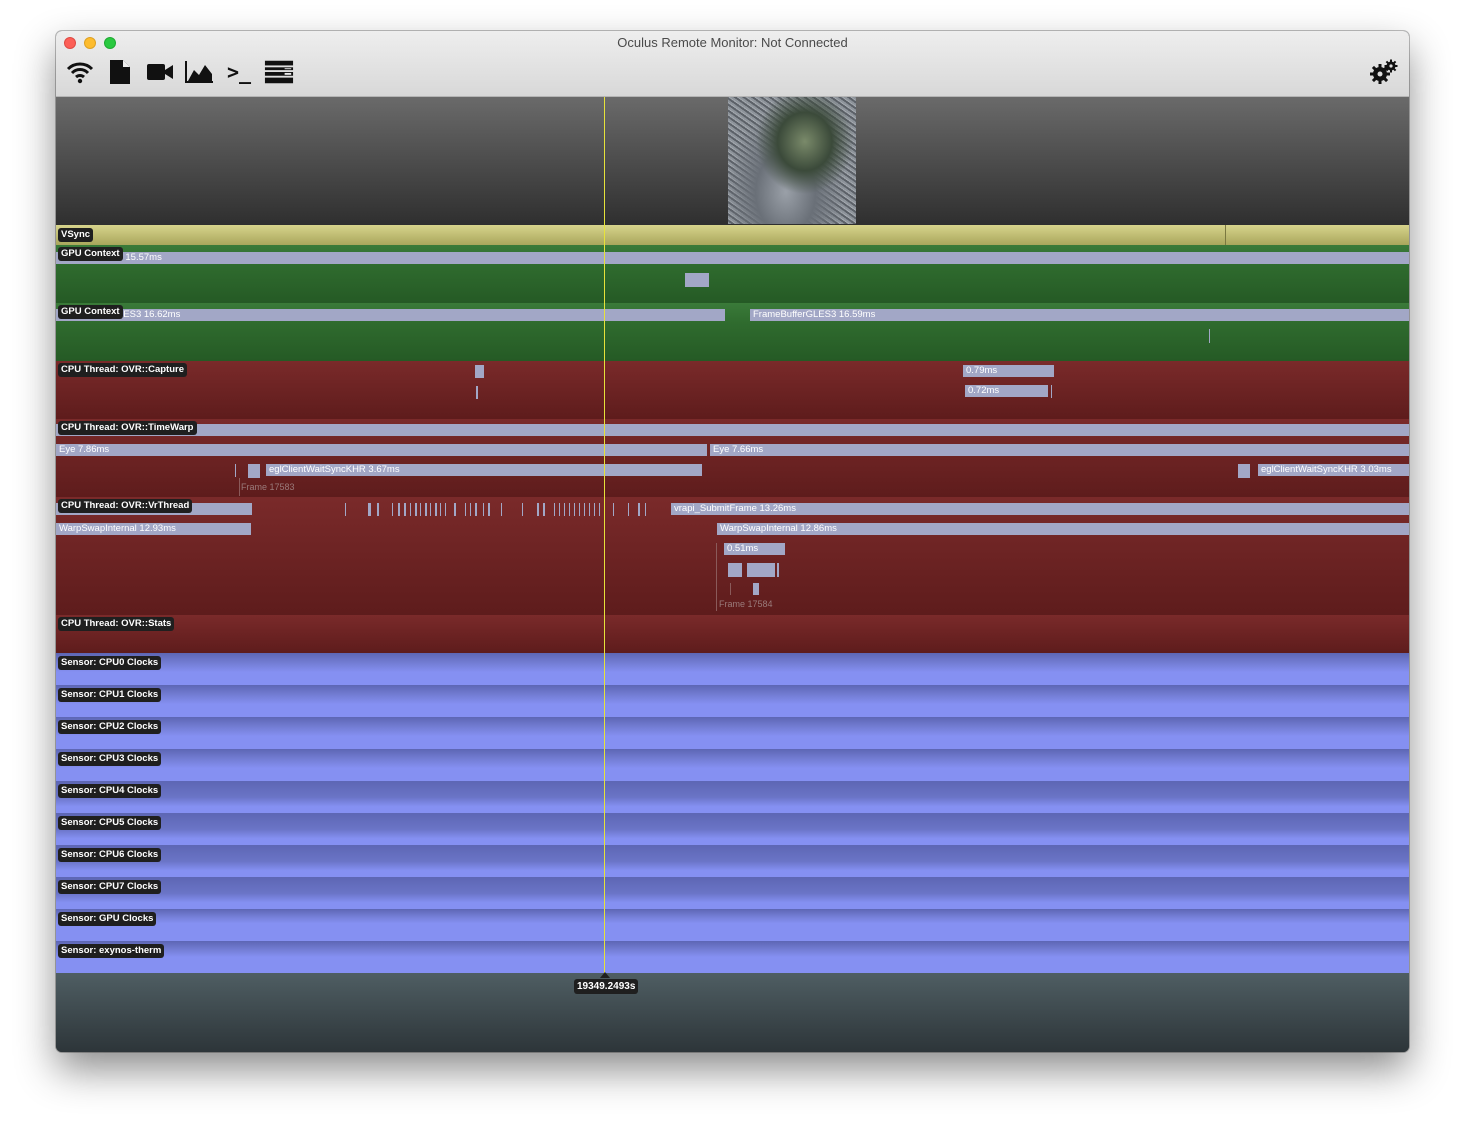 This screenshot has height=1133, width=1465. I want to click on track-label-sensor-cpu6: Sensor: CPU6 Clocks, so click(110, 855).